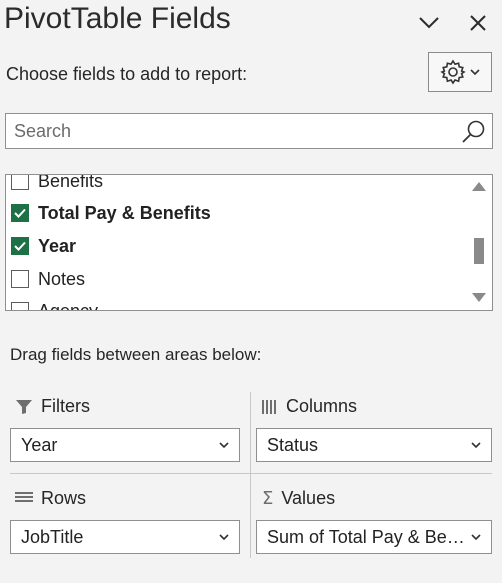 Image resolution: width=502 pixels, height=583 pixels. I want to click on rows-field-dropdown: JobTitle, so click(125, 537).